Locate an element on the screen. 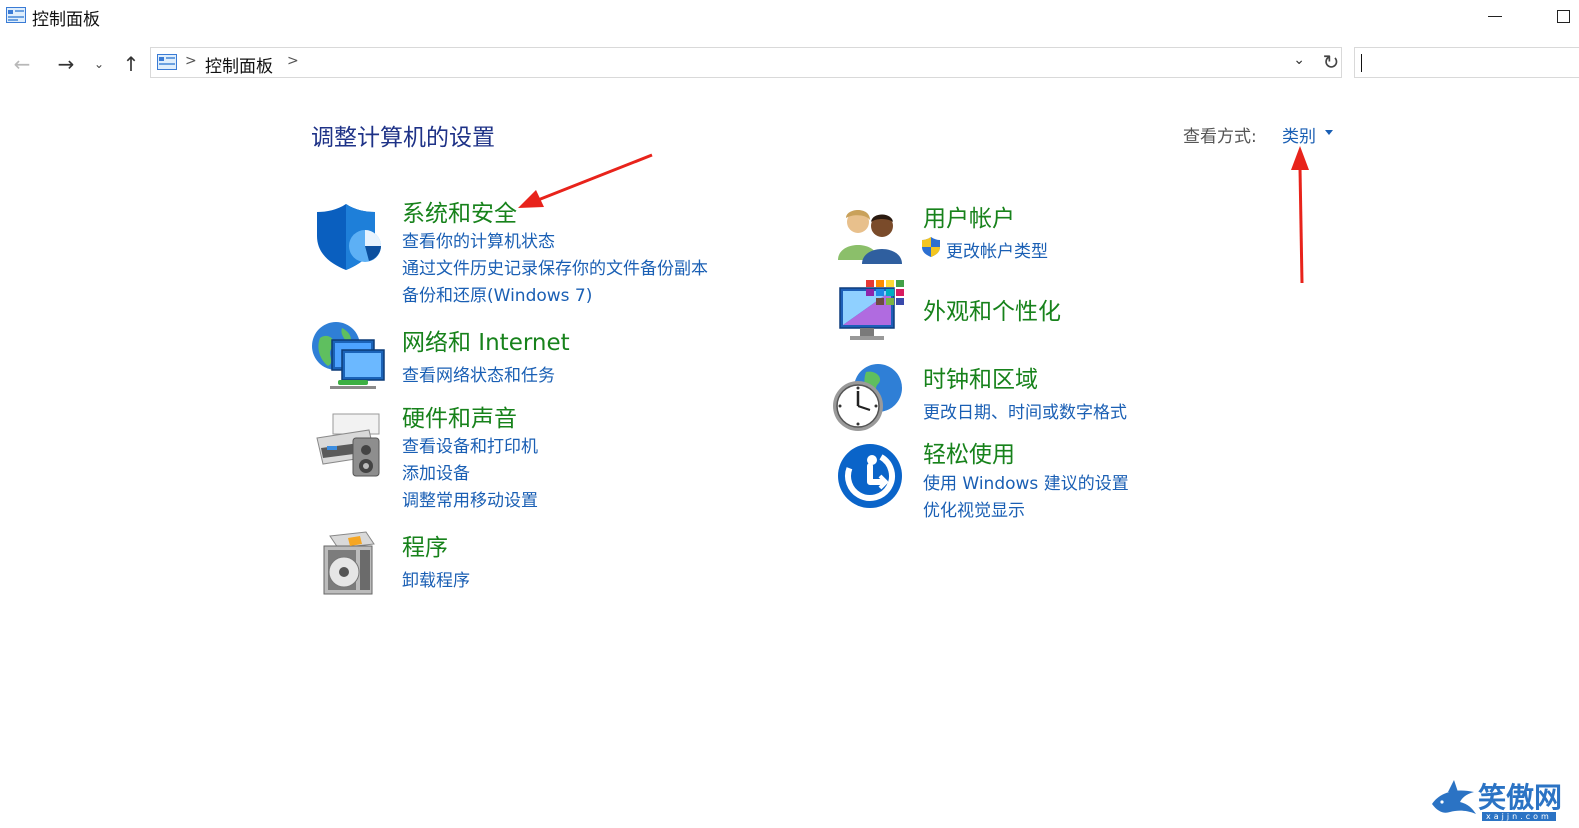  category-ease-of-access: 轻松使用 is located at coordinates (969, 452).